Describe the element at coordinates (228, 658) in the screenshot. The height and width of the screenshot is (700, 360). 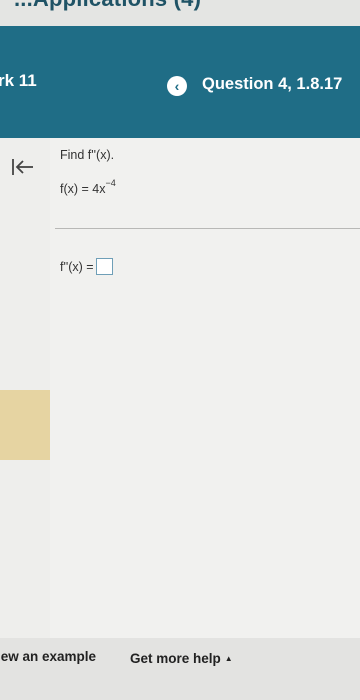
I see `caret-up-icon: ▲` at that location.